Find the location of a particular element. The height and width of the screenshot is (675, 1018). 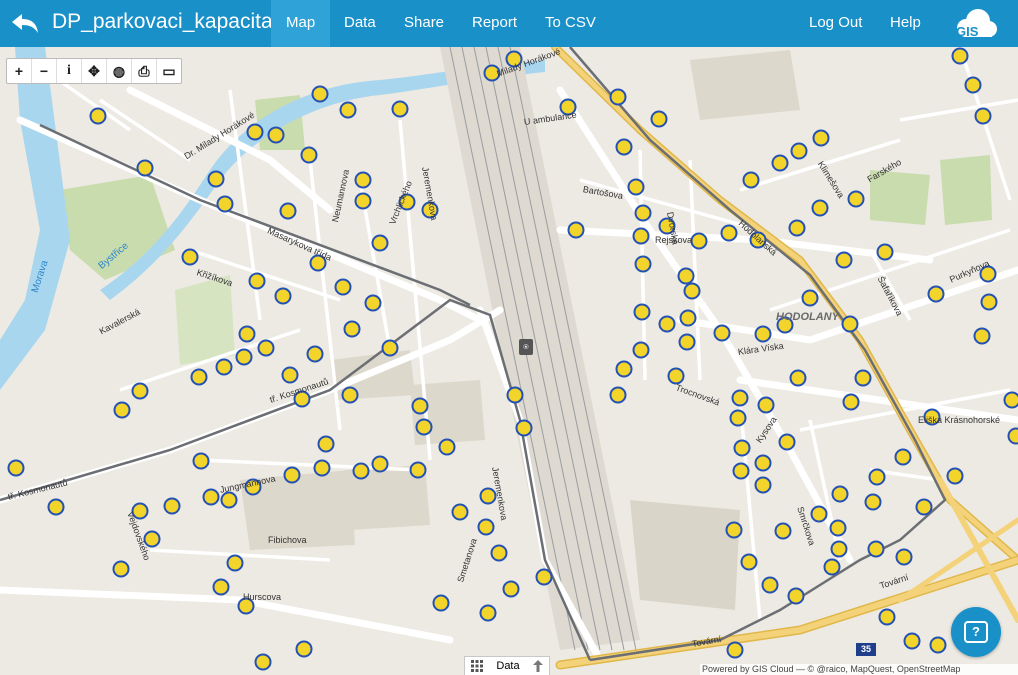

back-arrow-icon is located at coordinates (25, 23).